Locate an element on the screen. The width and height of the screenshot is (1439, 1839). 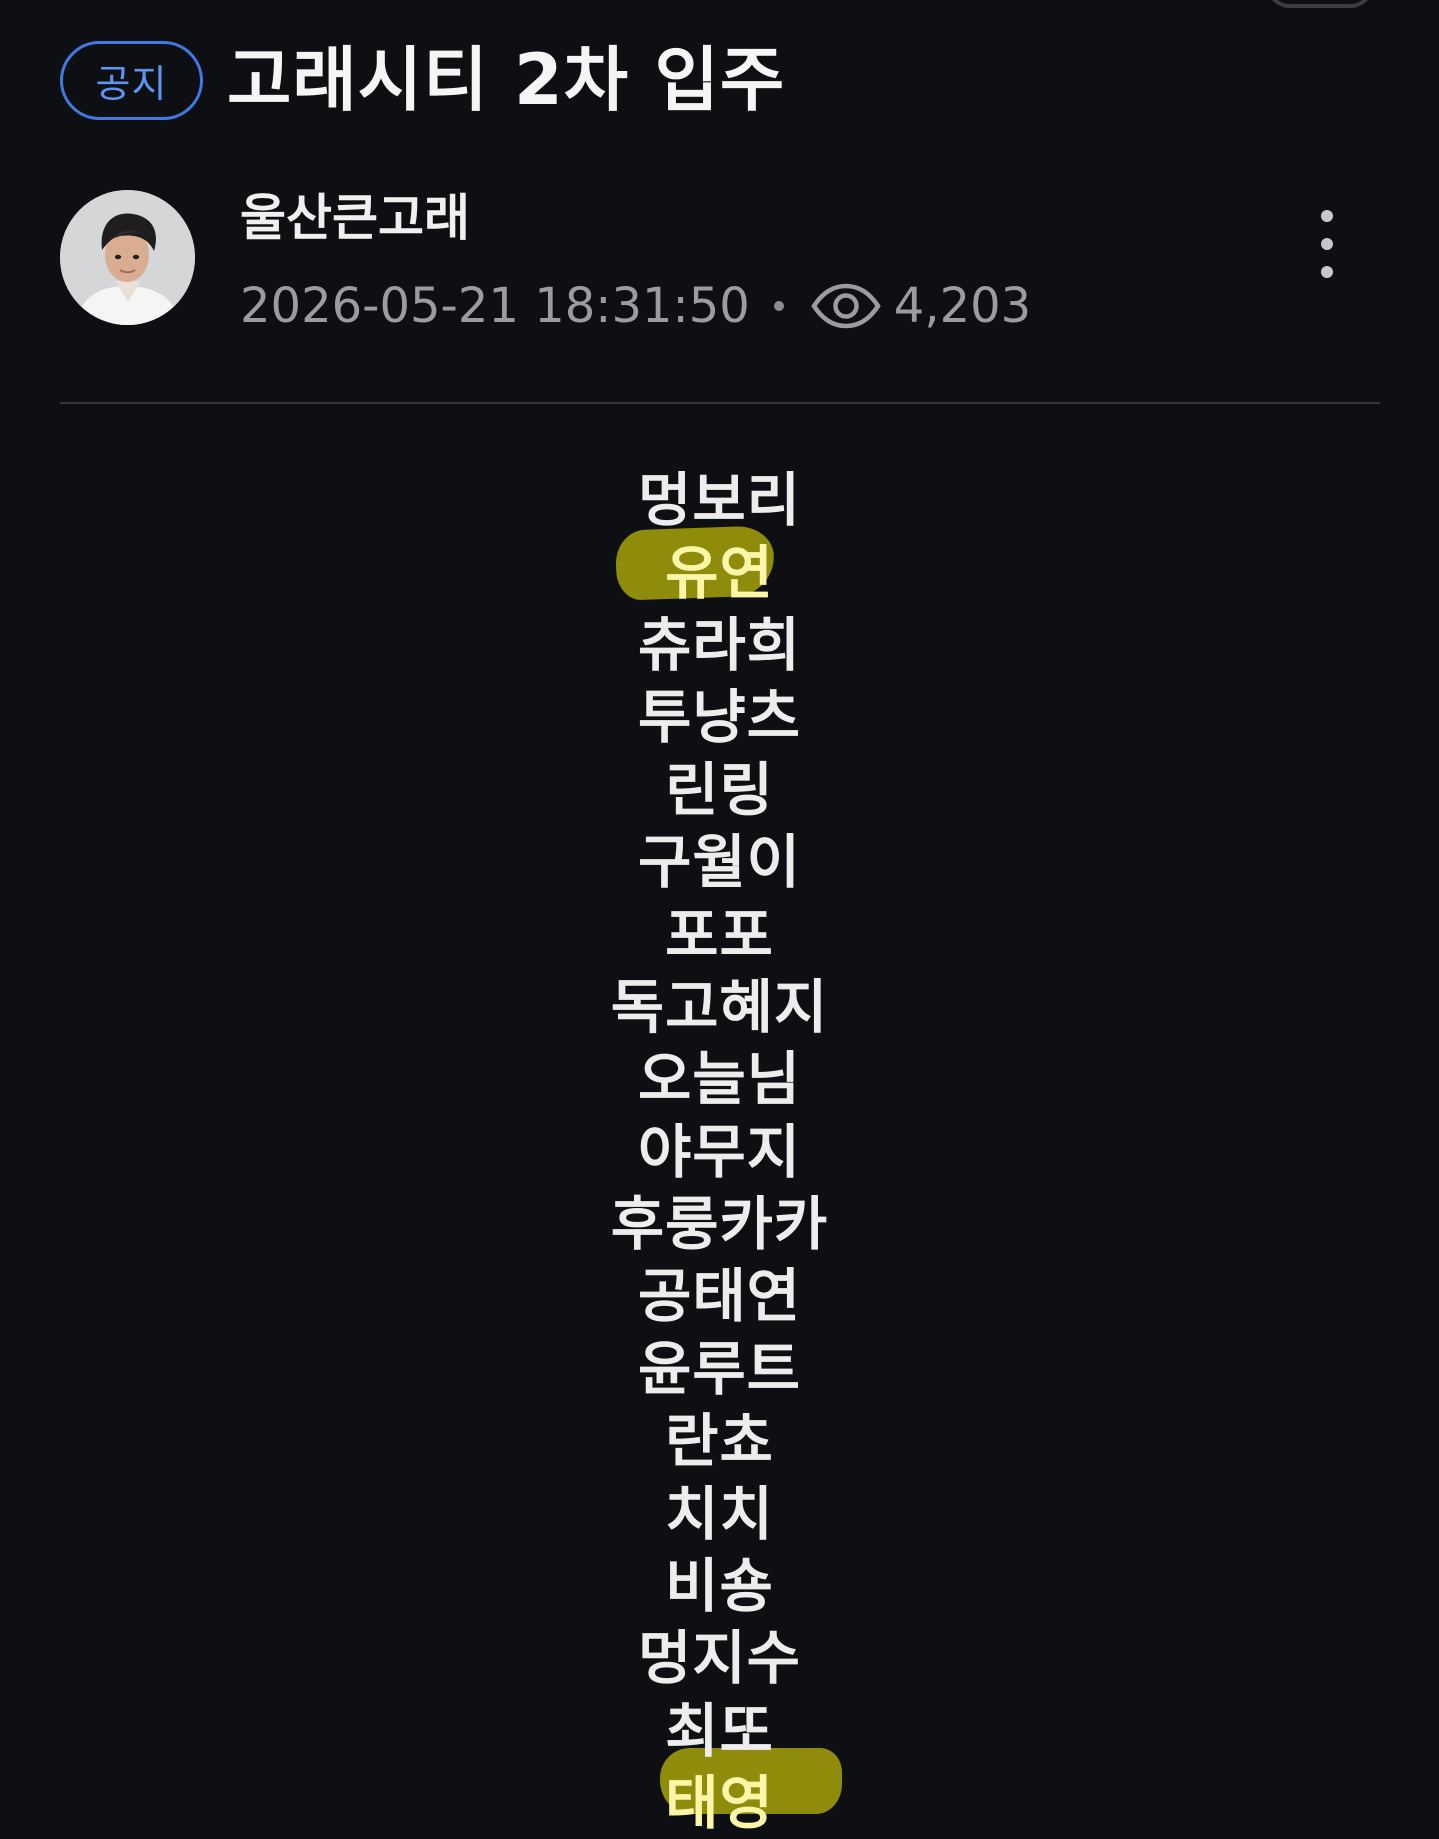
more-options-button is located at coordinates (1327, 244).